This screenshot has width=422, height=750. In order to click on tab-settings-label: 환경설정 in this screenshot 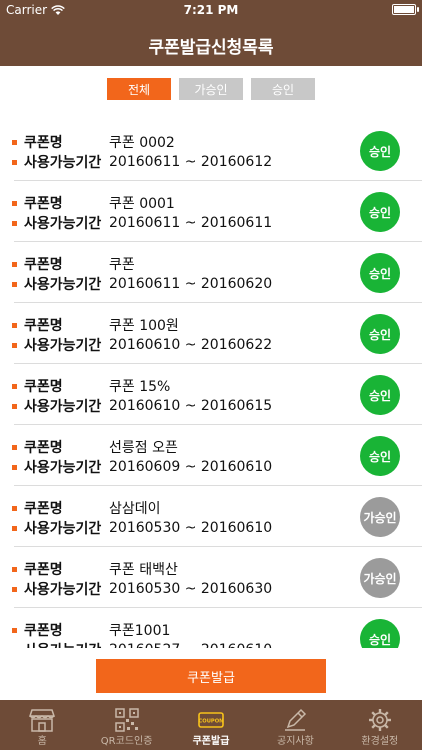, I will do `click(380, 741)`.